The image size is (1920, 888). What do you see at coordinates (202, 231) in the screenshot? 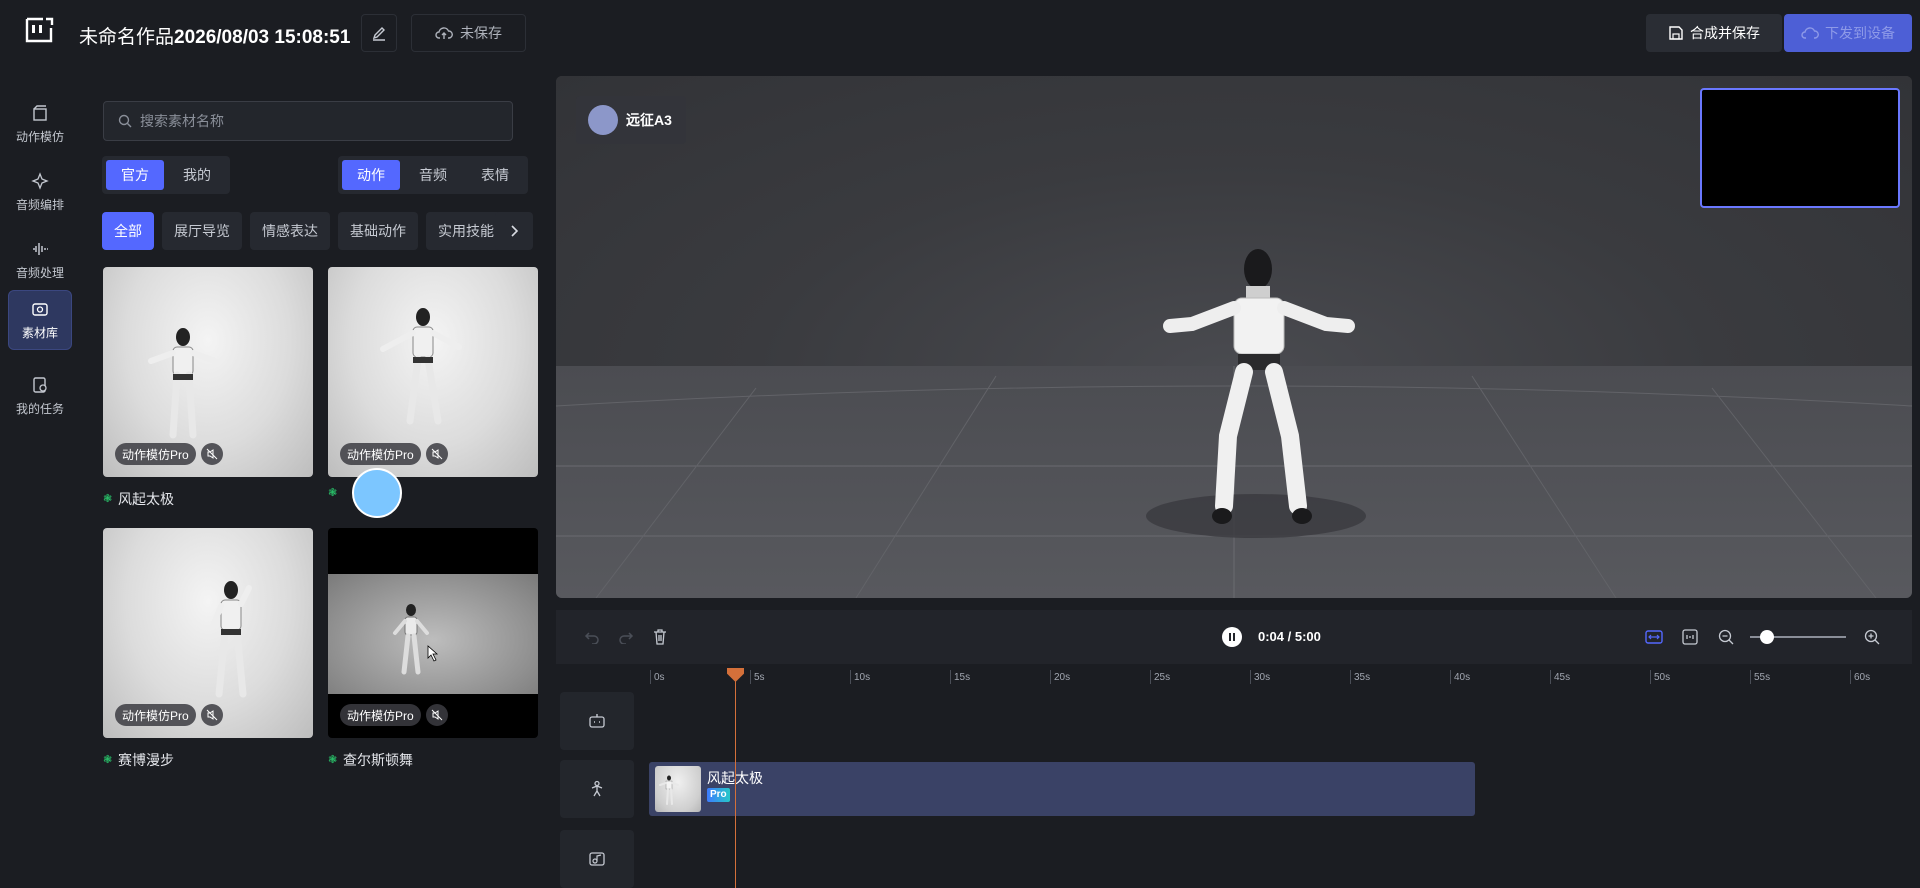
I see `chip-hall-tour: 展厅导览` at bounding box center [202, 231].